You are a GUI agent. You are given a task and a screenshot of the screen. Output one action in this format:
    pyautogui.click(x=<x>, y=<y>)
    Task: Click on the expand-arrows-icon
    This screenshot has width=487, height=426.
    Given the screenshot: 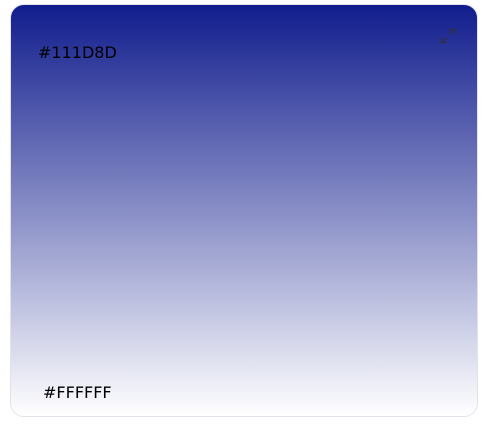 What is the action you would take?
    pyautogui.click(x=448, y=36)
    